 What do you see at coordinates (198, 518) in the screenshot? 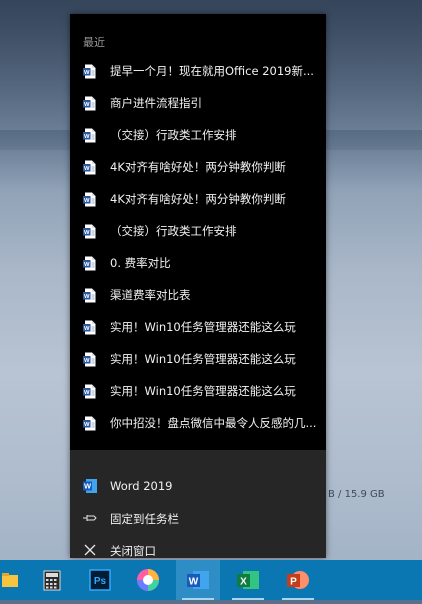
I see `pin-to-taskbar-item: 固定到任务栏` at bounding box center [198, 518].